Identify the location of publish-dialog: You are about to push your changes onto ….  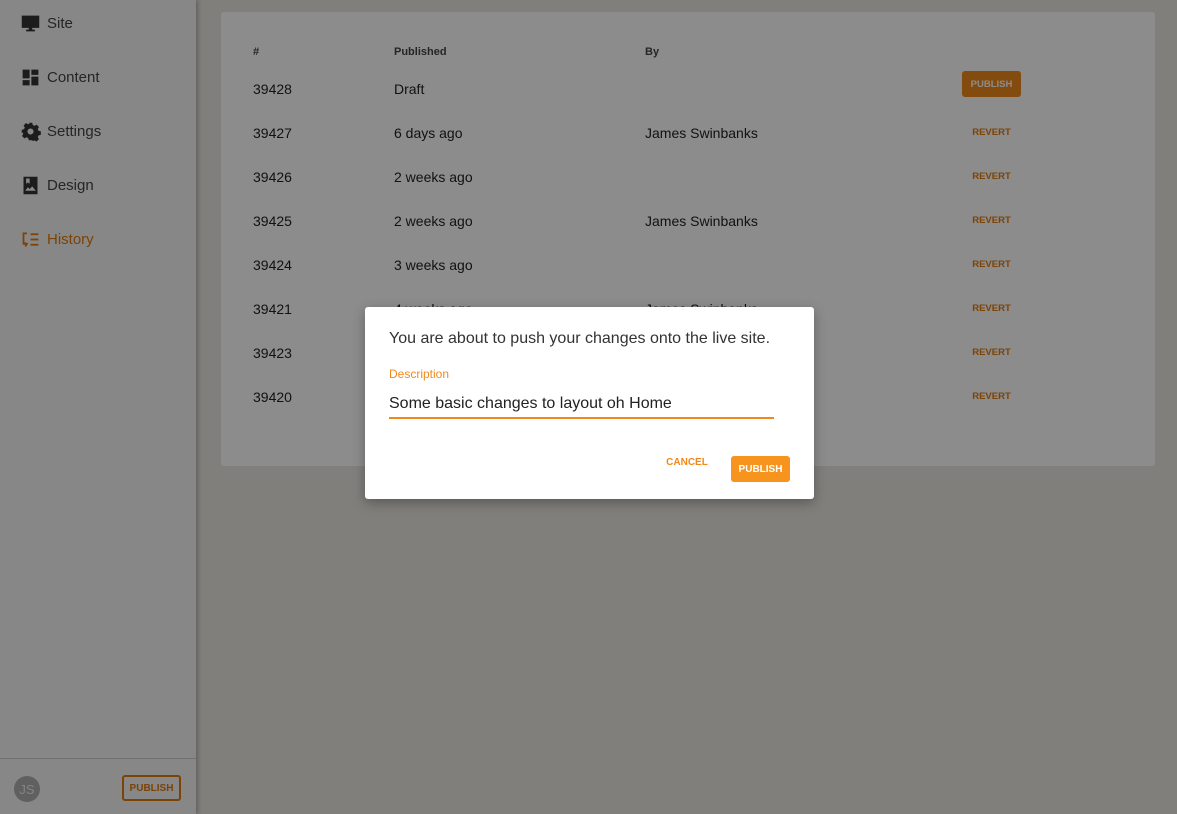
(589, 403).